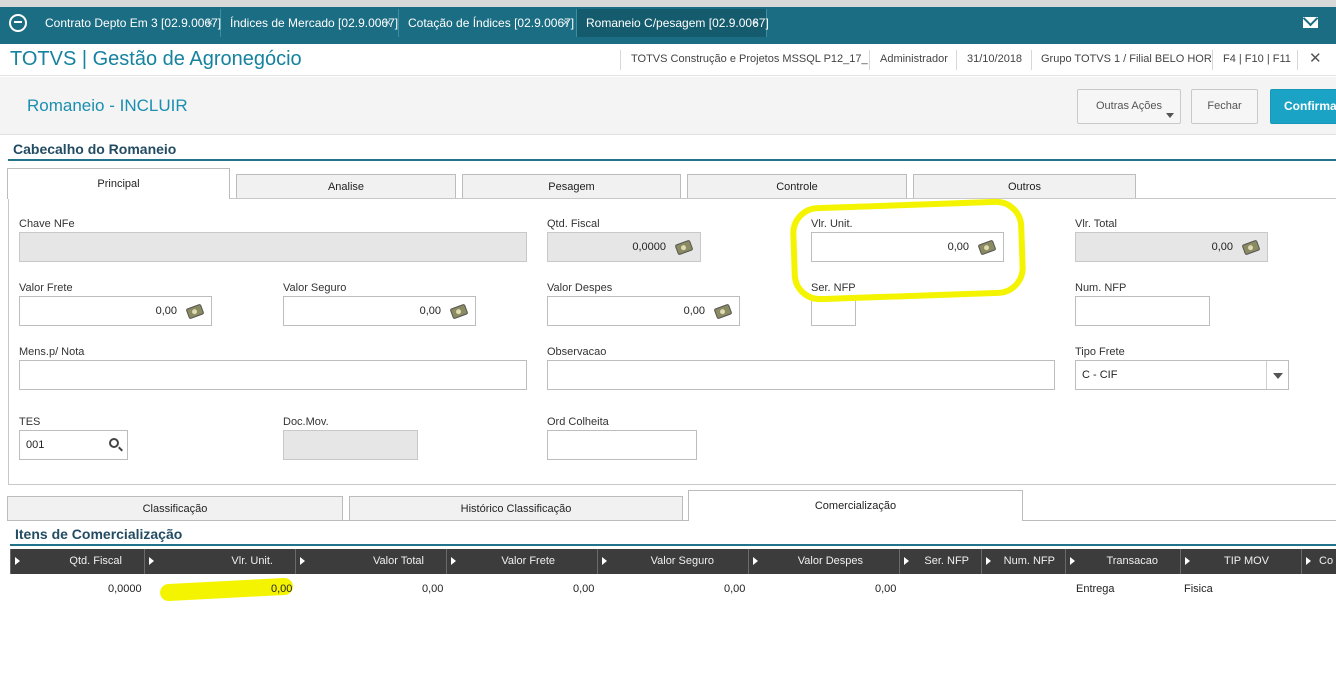 The width and height of the screenshot is (1336, 696). Describe the element at coordinates (99, 534) in the screenshot. I see `section-title-items: Itens de Comercialização` at that location.